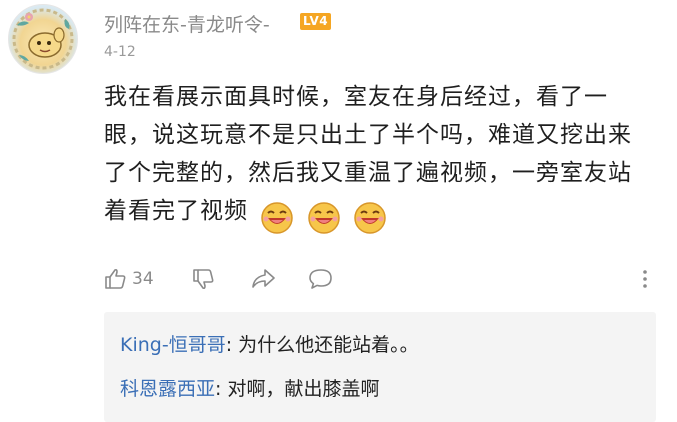  I want to click on more-button, so click(645, 279).